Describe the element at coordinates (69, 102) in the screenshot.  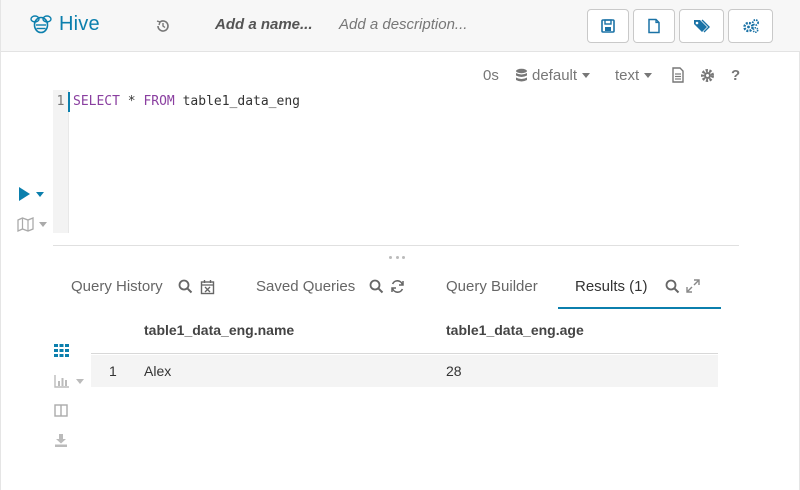
I see `text-cursor` at that location.